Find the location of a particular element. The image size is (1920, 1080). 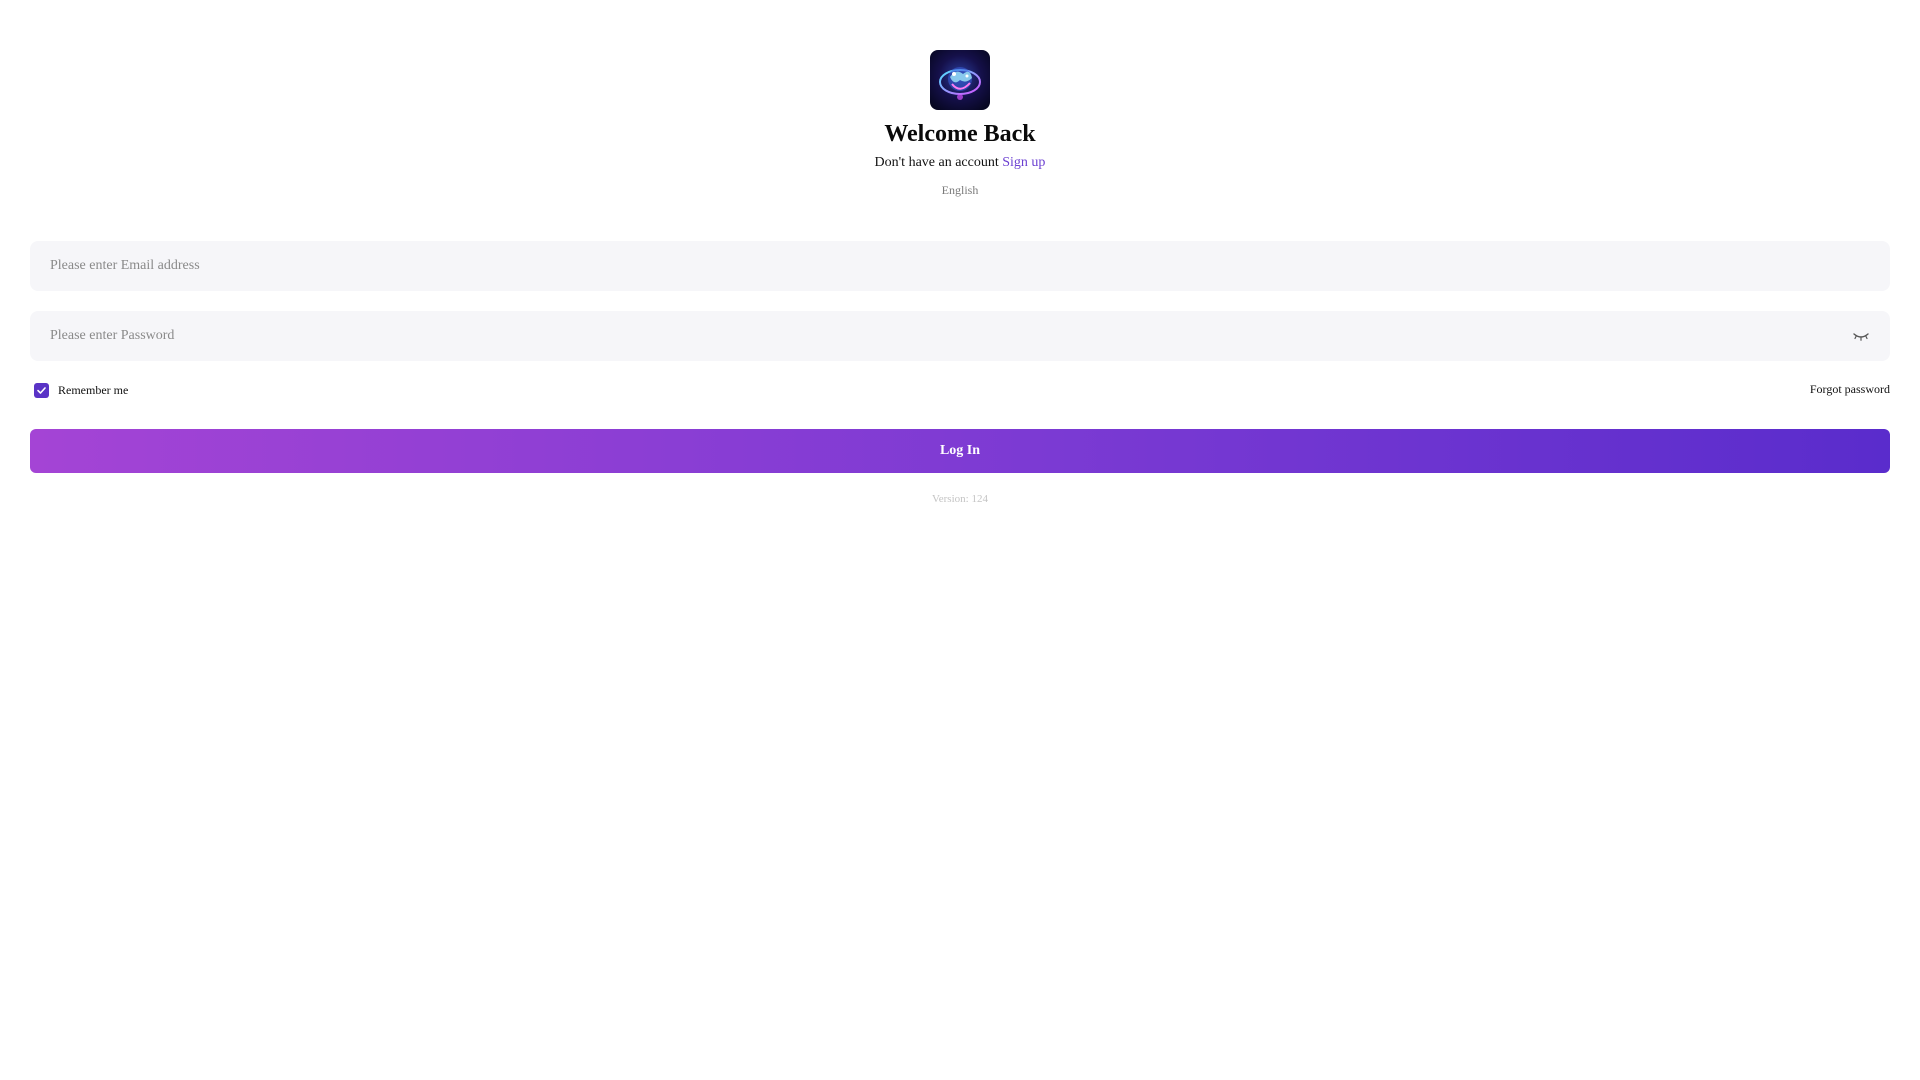

email-field-container is located at coordinates (960, 266).